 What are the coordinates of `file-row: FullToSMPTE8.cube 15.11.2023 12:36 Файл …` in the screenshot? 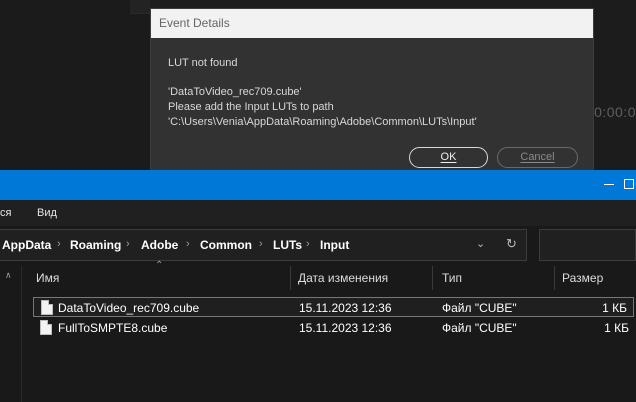 It's located at (333, 328).